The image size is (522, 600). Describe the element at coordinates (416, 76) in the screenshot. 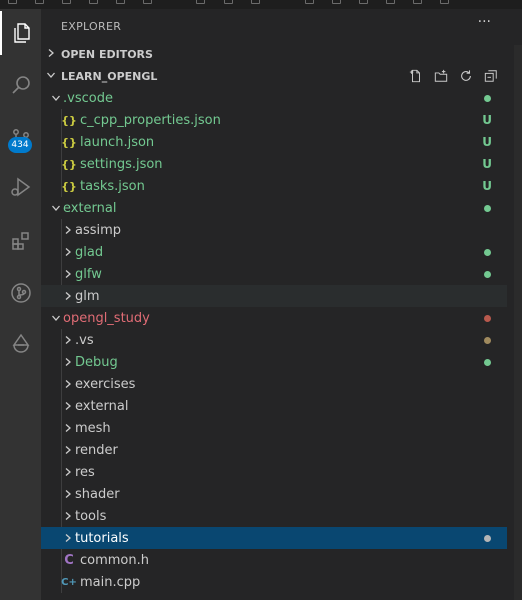

I see `new-file-icon` at that location.